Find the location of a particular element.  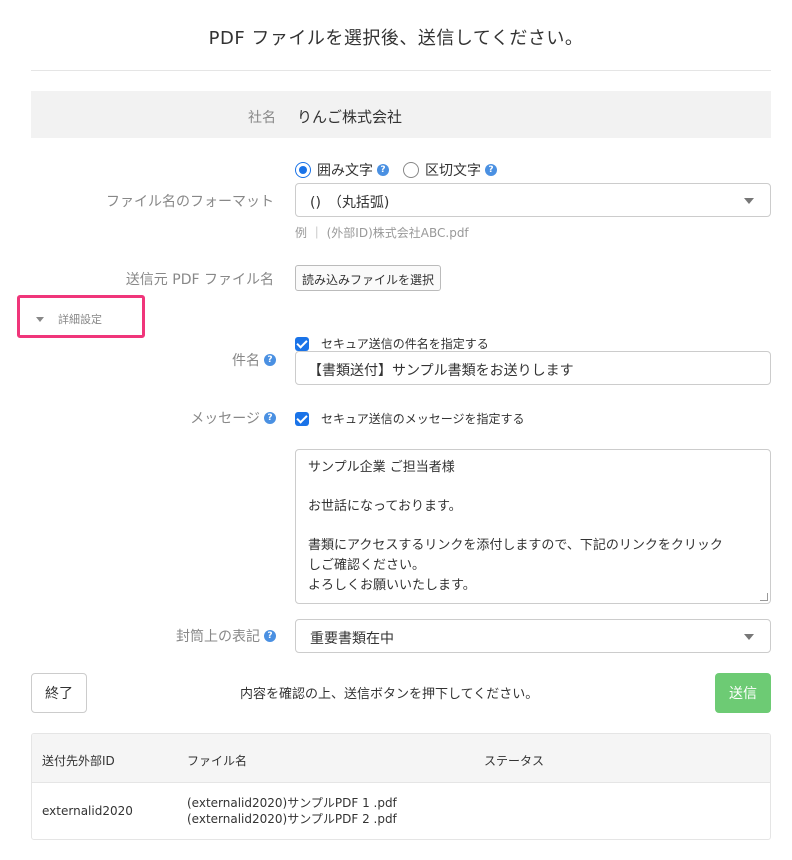

subject-checkbox-label: セキュア送信の件名を指定する is located at coordinates (405, 343).